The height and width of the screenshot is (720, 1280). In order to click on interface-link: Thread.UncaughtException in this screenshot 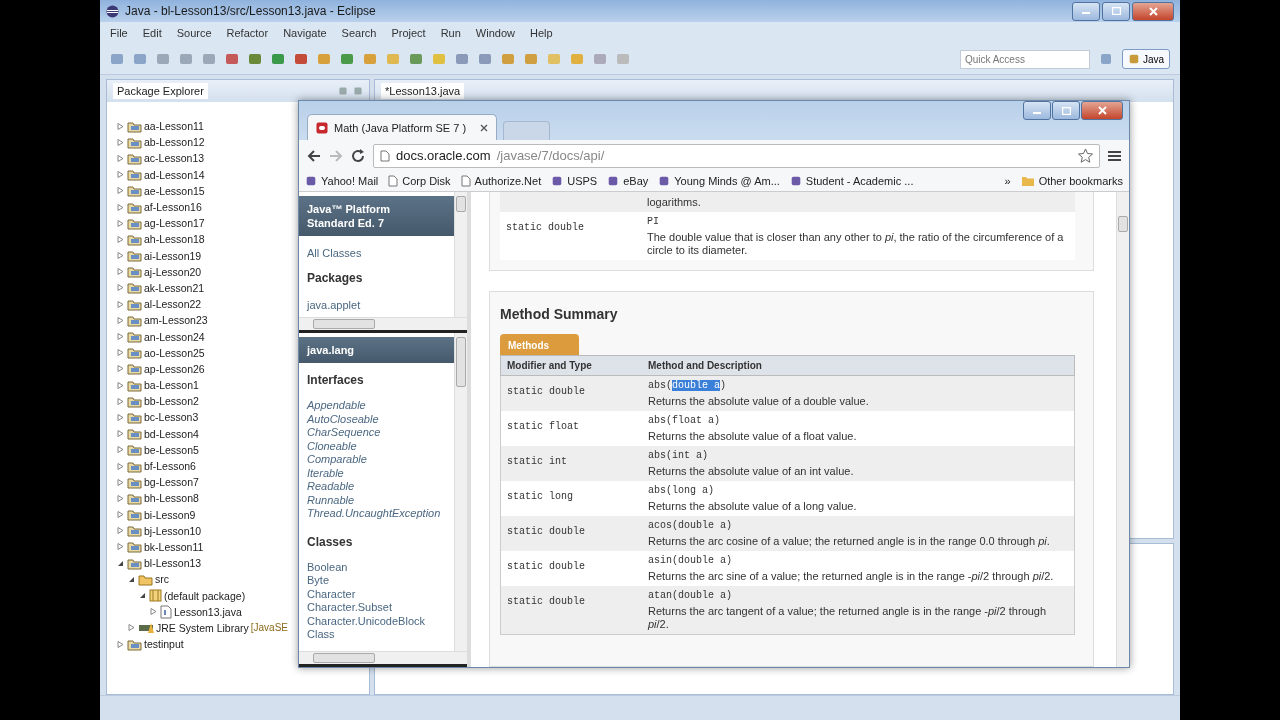, I will do `click(376, 514)`.